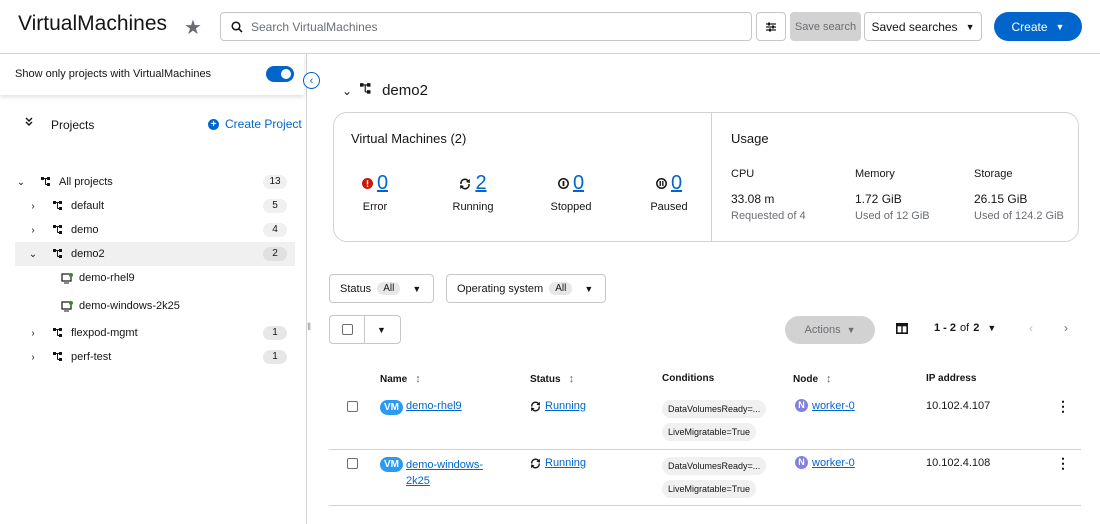  I want to click on tree-item-demo: › demo 4, so click(155, 230).